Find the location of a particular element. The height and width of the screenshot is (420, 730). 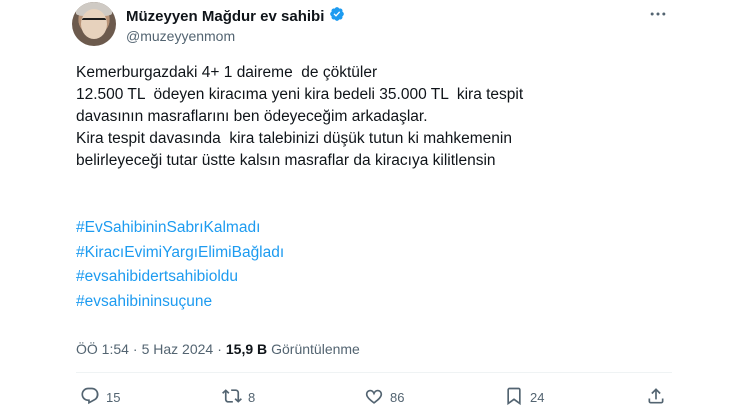

retweet-count: 8 is located at coordinates (252, 397).